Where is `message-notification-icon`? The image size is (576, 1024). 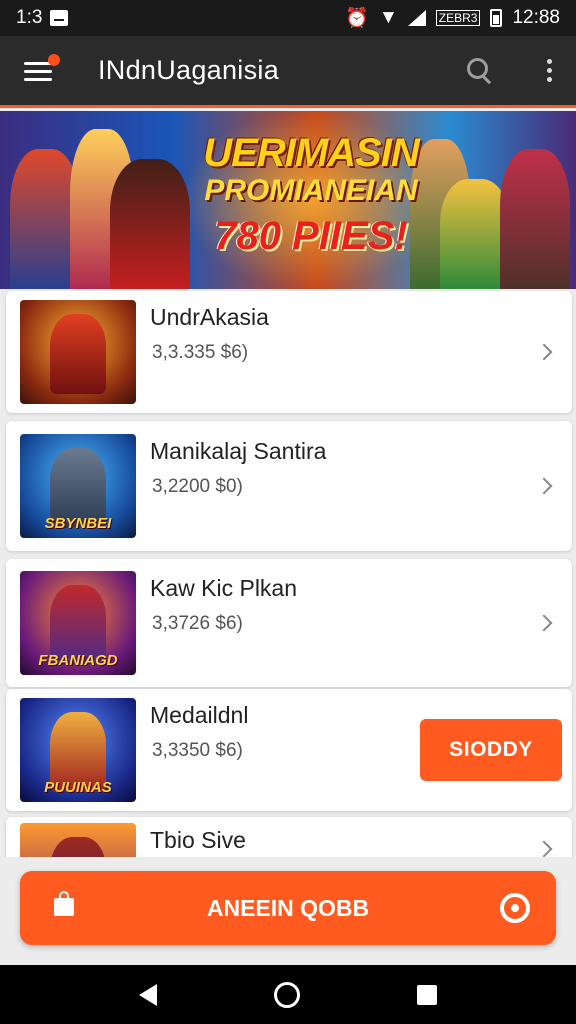
message-notification-icon is located at coordinates (59, 18).